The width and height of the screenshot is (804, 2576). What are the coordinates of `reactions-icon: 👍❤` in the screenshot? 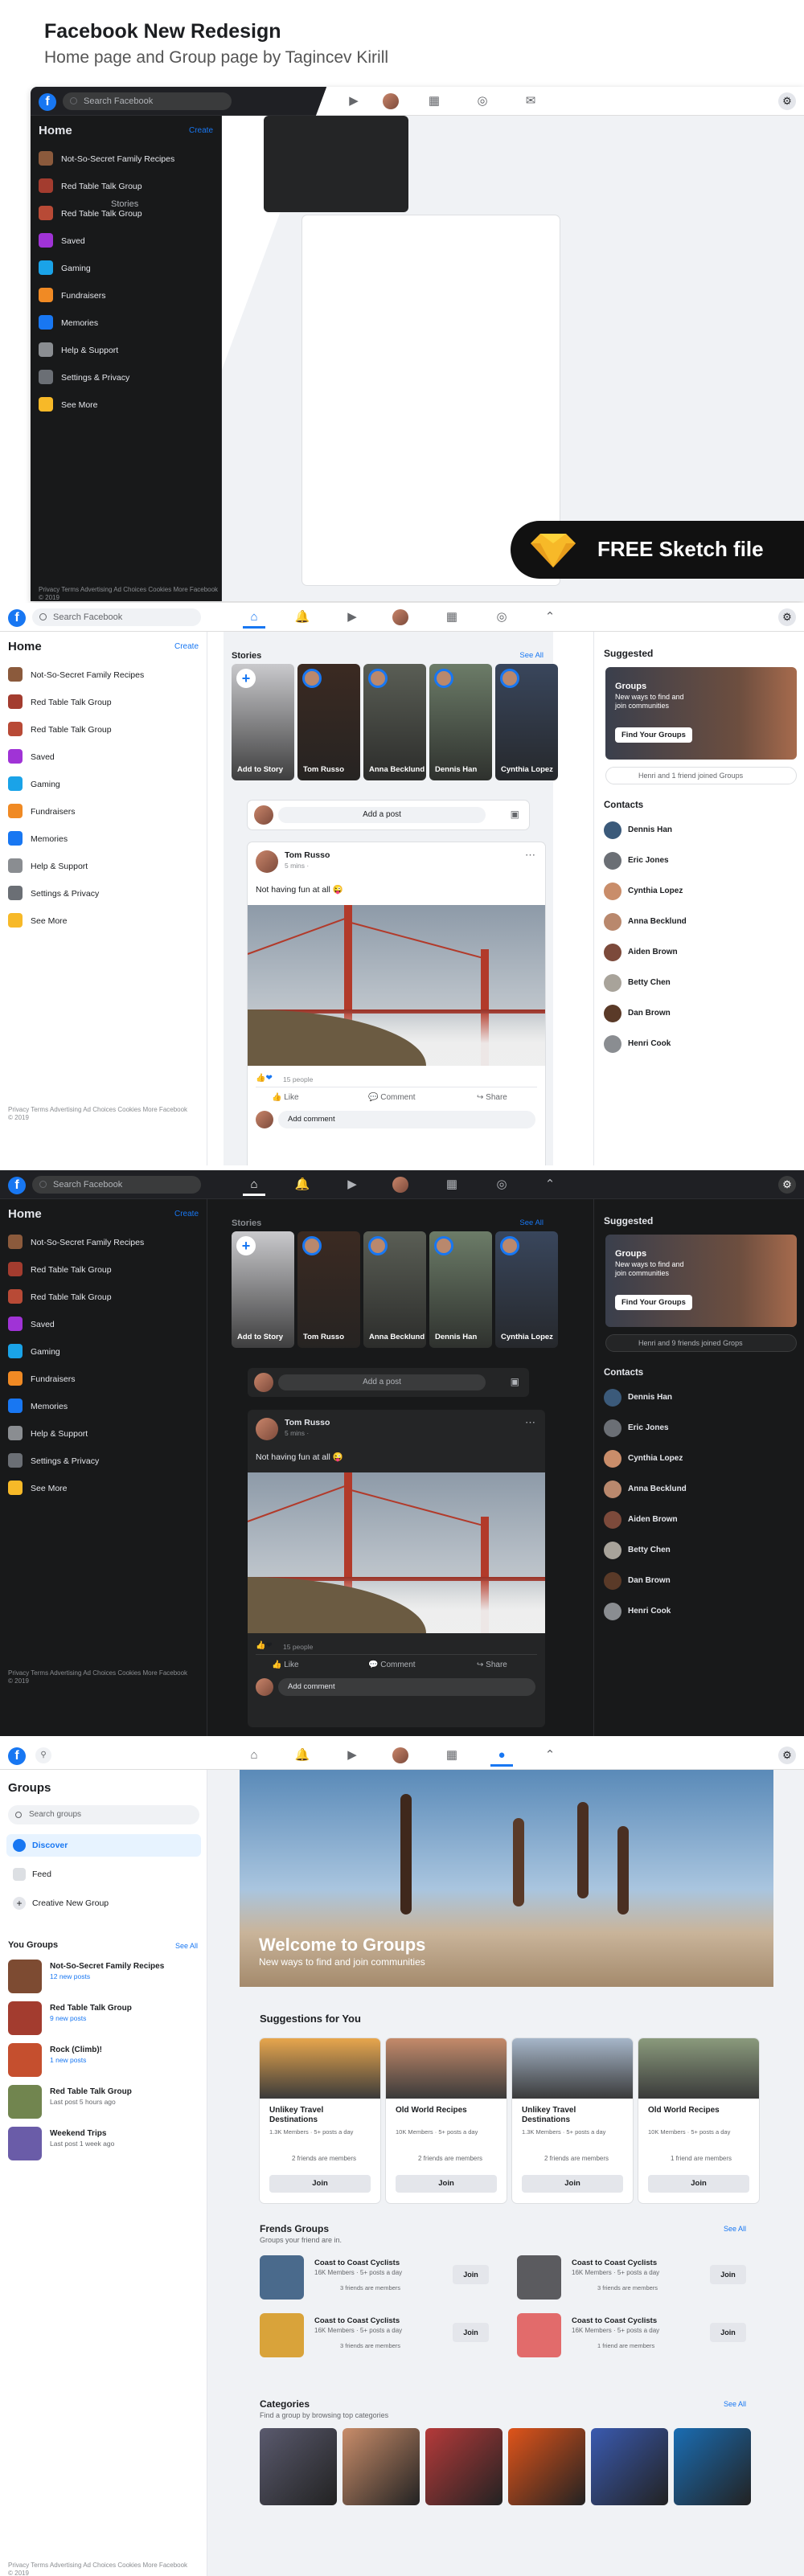 It's located at (264, 1078).